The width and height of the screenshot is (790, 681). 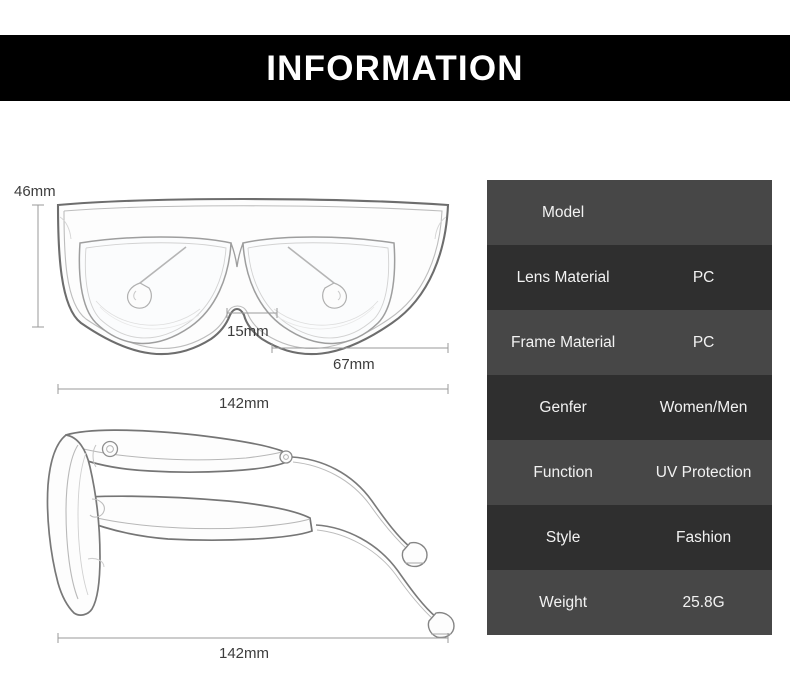 What do you see at coordinates (354, 364) in the screenshot?
I see `dimension-label-lens-width: 67mm` at bounding box center [354, 364].